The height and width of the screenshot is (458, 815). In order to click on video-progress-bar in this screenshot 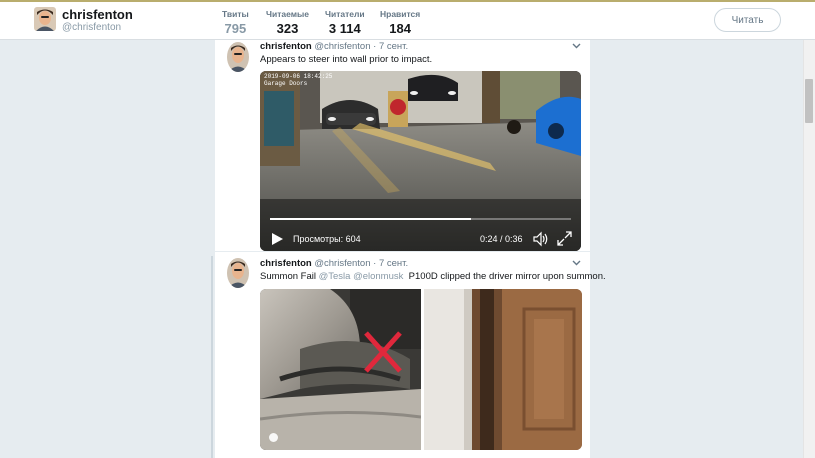, I will do `click(420, 219)`.